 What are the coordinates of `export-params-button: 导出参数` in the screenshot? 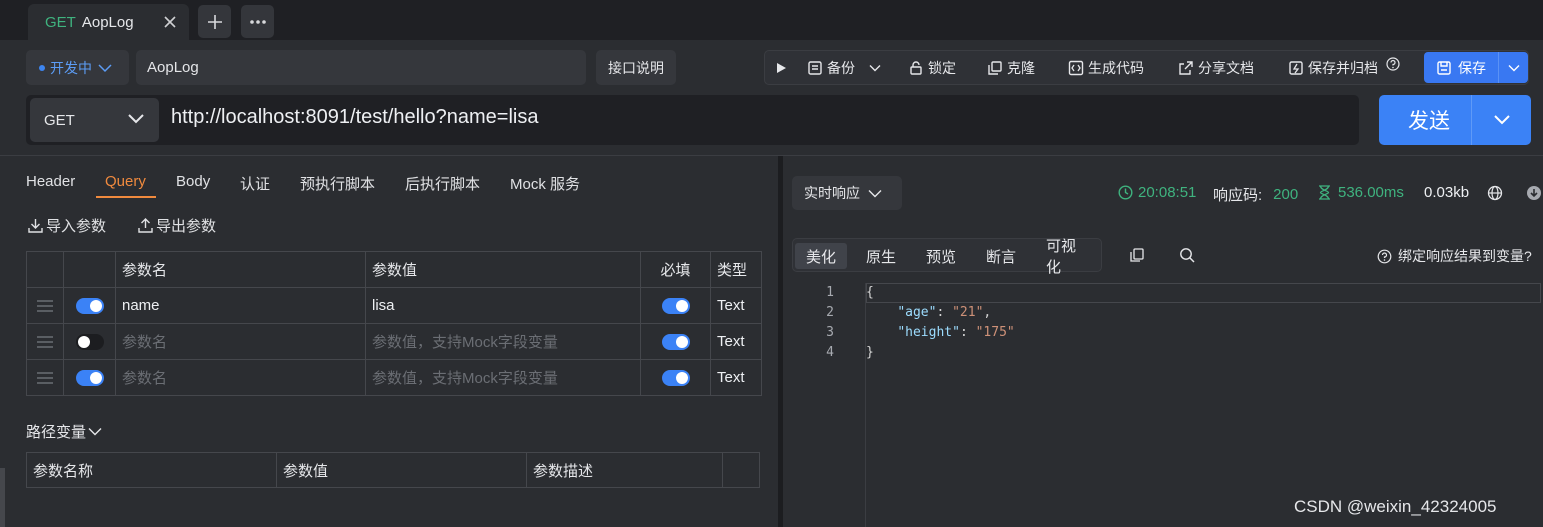 It's located at (177, 225).